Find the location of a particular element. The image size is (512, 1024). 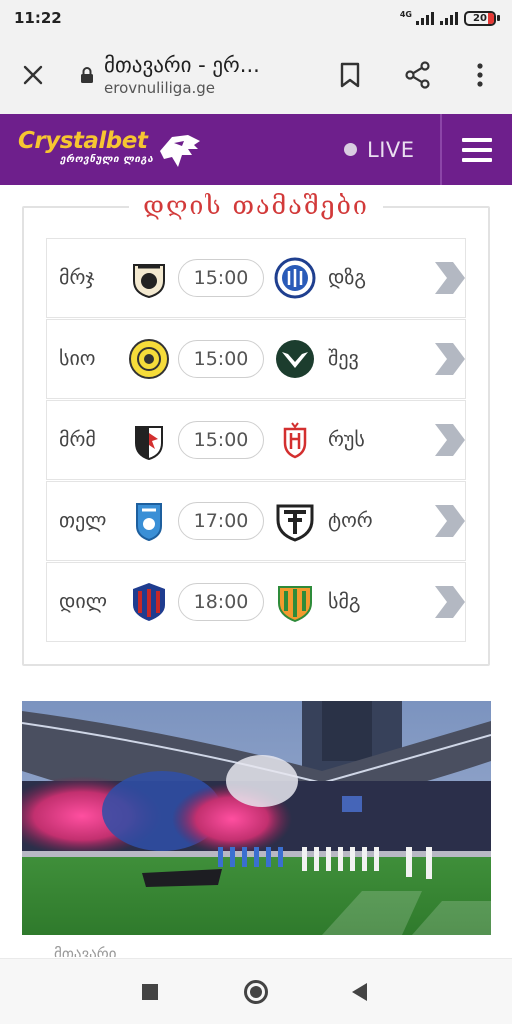

address-bar: მთავარი - ერ... erovnuliliga.ge is located at coordinates (182, 75).